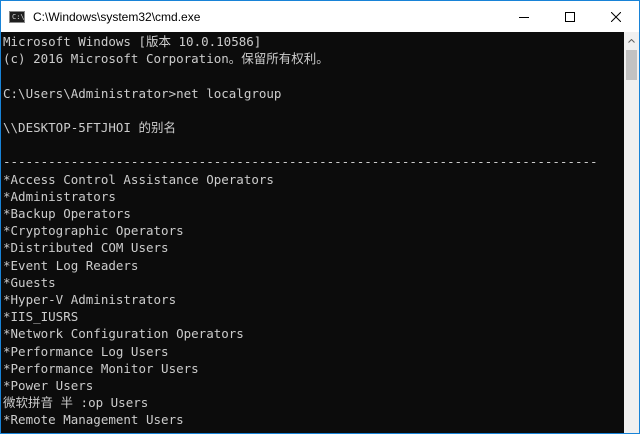  I want to click on window-controls, so click(570, 16).